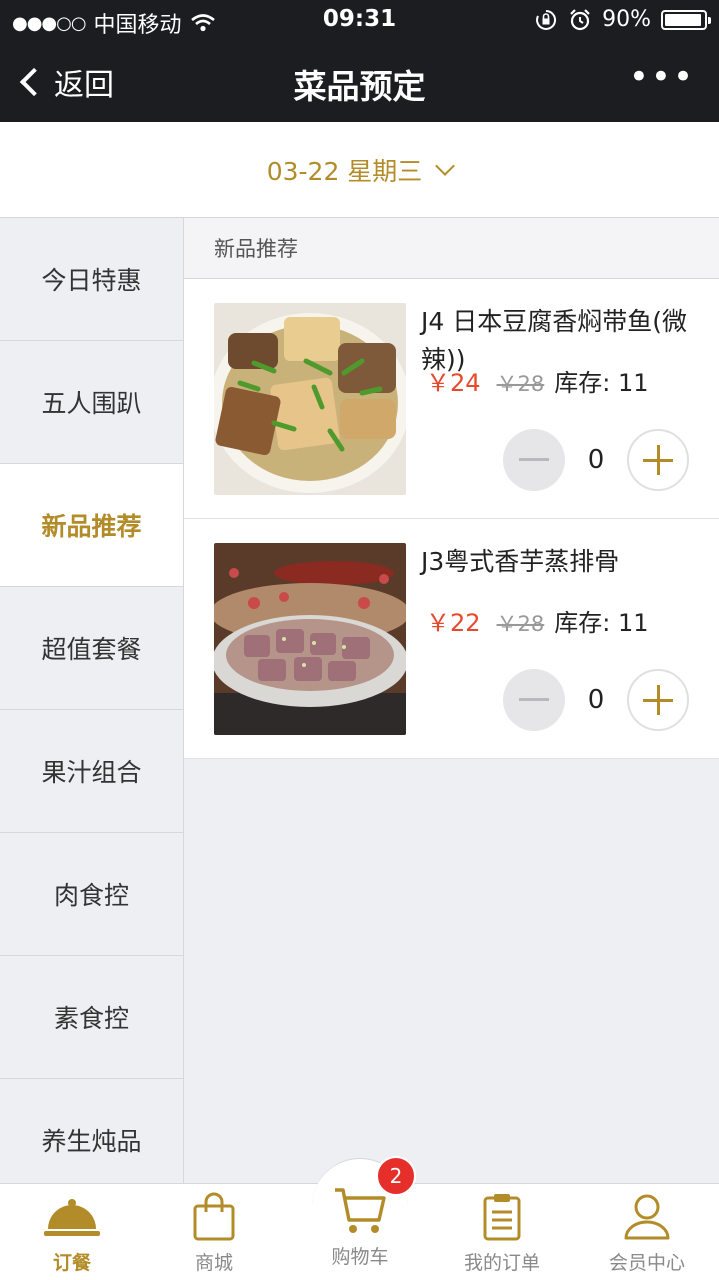 The width and height of the screenshot is (719, 1280). What do you see at coordinates (360, 1257) in the screenshot?
I see `tab-label: 购物车` at bounding box center [360, 1257].